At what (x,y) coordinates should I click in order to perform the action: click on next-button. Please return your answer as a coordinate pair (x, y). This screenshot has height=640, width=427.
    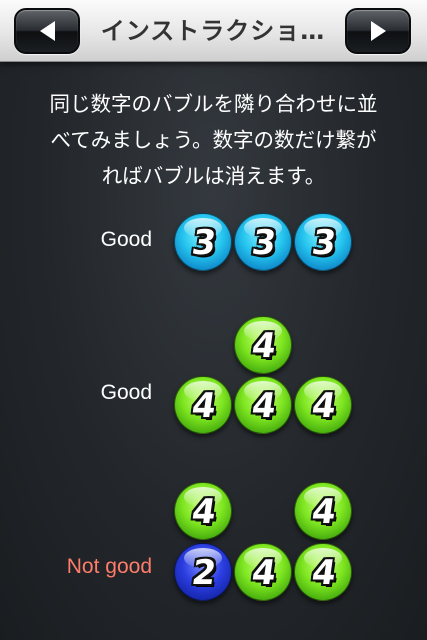
    Looking at the image, I should click on (378, 31).